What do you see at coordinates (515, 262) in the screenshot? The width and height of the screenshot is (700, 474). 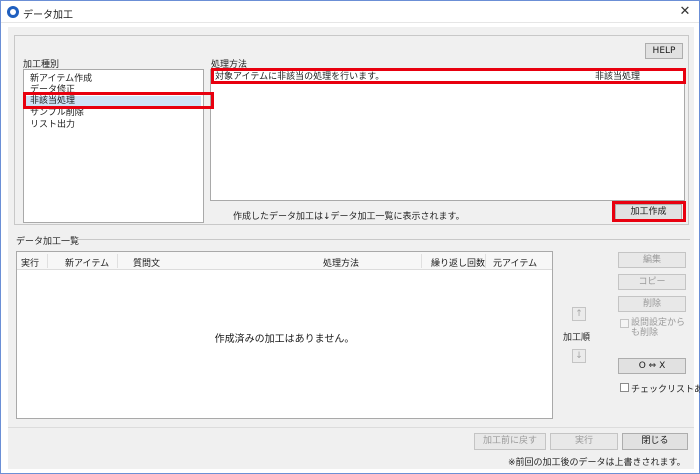 I see `col-source-item: 元アイテム` at bounding box center [515, 262].